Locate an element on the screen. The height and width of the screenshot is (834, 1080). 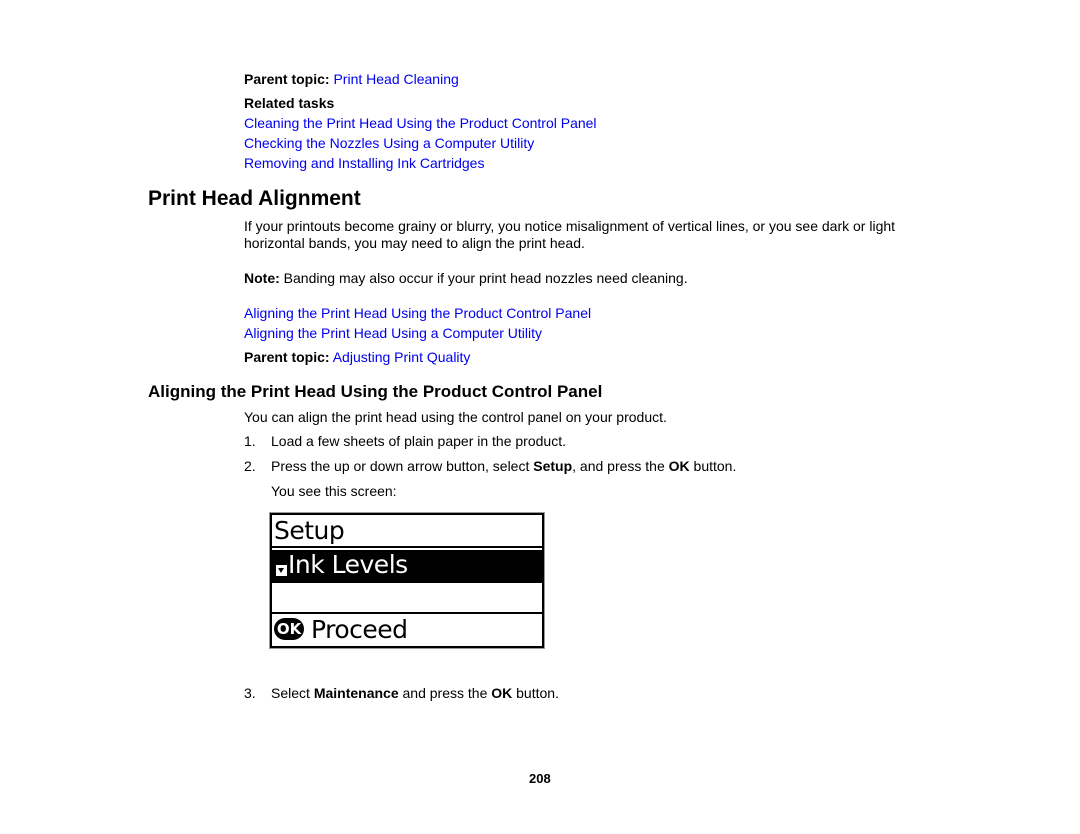
related-tasks-heading: Related tasks is located at coordinates (289, 103).